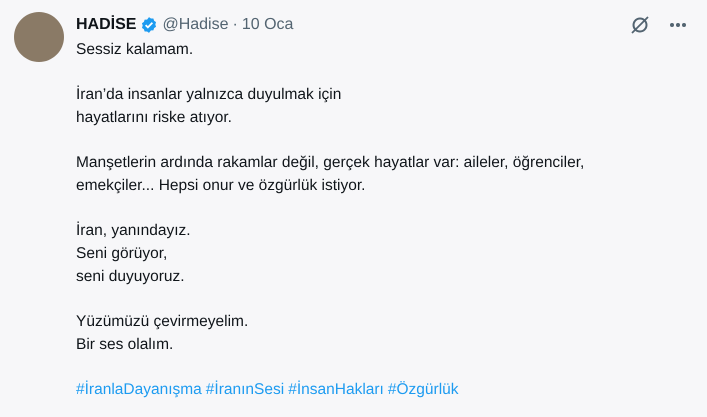  Describe the element at coordinates (131, 277) in the screenshot. I see `post-text-line: seni duyuyoruz.` at that location.